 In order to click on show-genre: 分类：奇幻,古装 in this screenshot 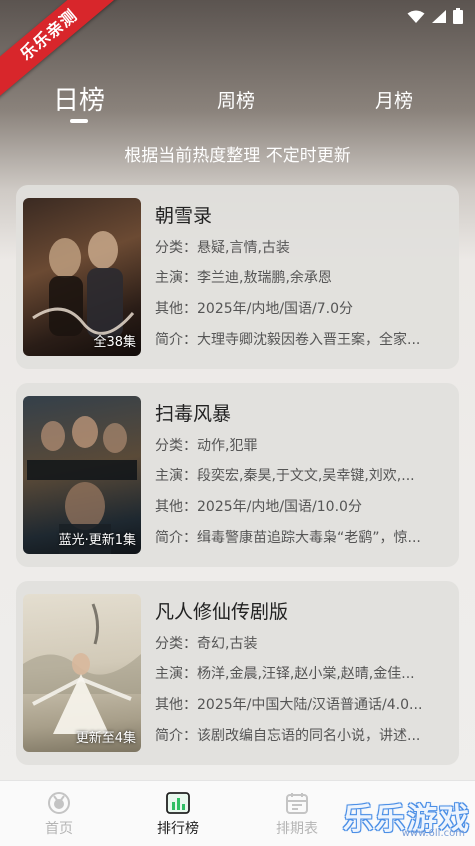, I will do `click(206, 644)`.